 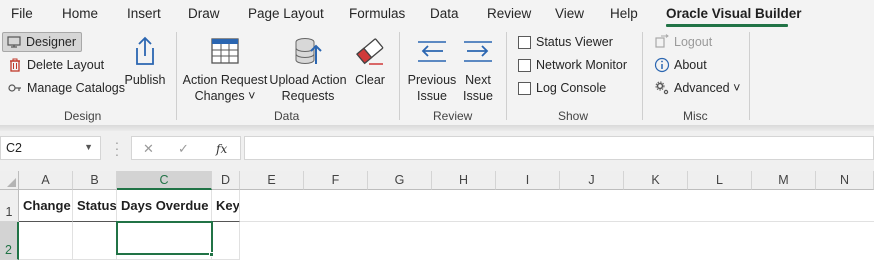 I want to click on formula-input, so click(x=559, y=148).